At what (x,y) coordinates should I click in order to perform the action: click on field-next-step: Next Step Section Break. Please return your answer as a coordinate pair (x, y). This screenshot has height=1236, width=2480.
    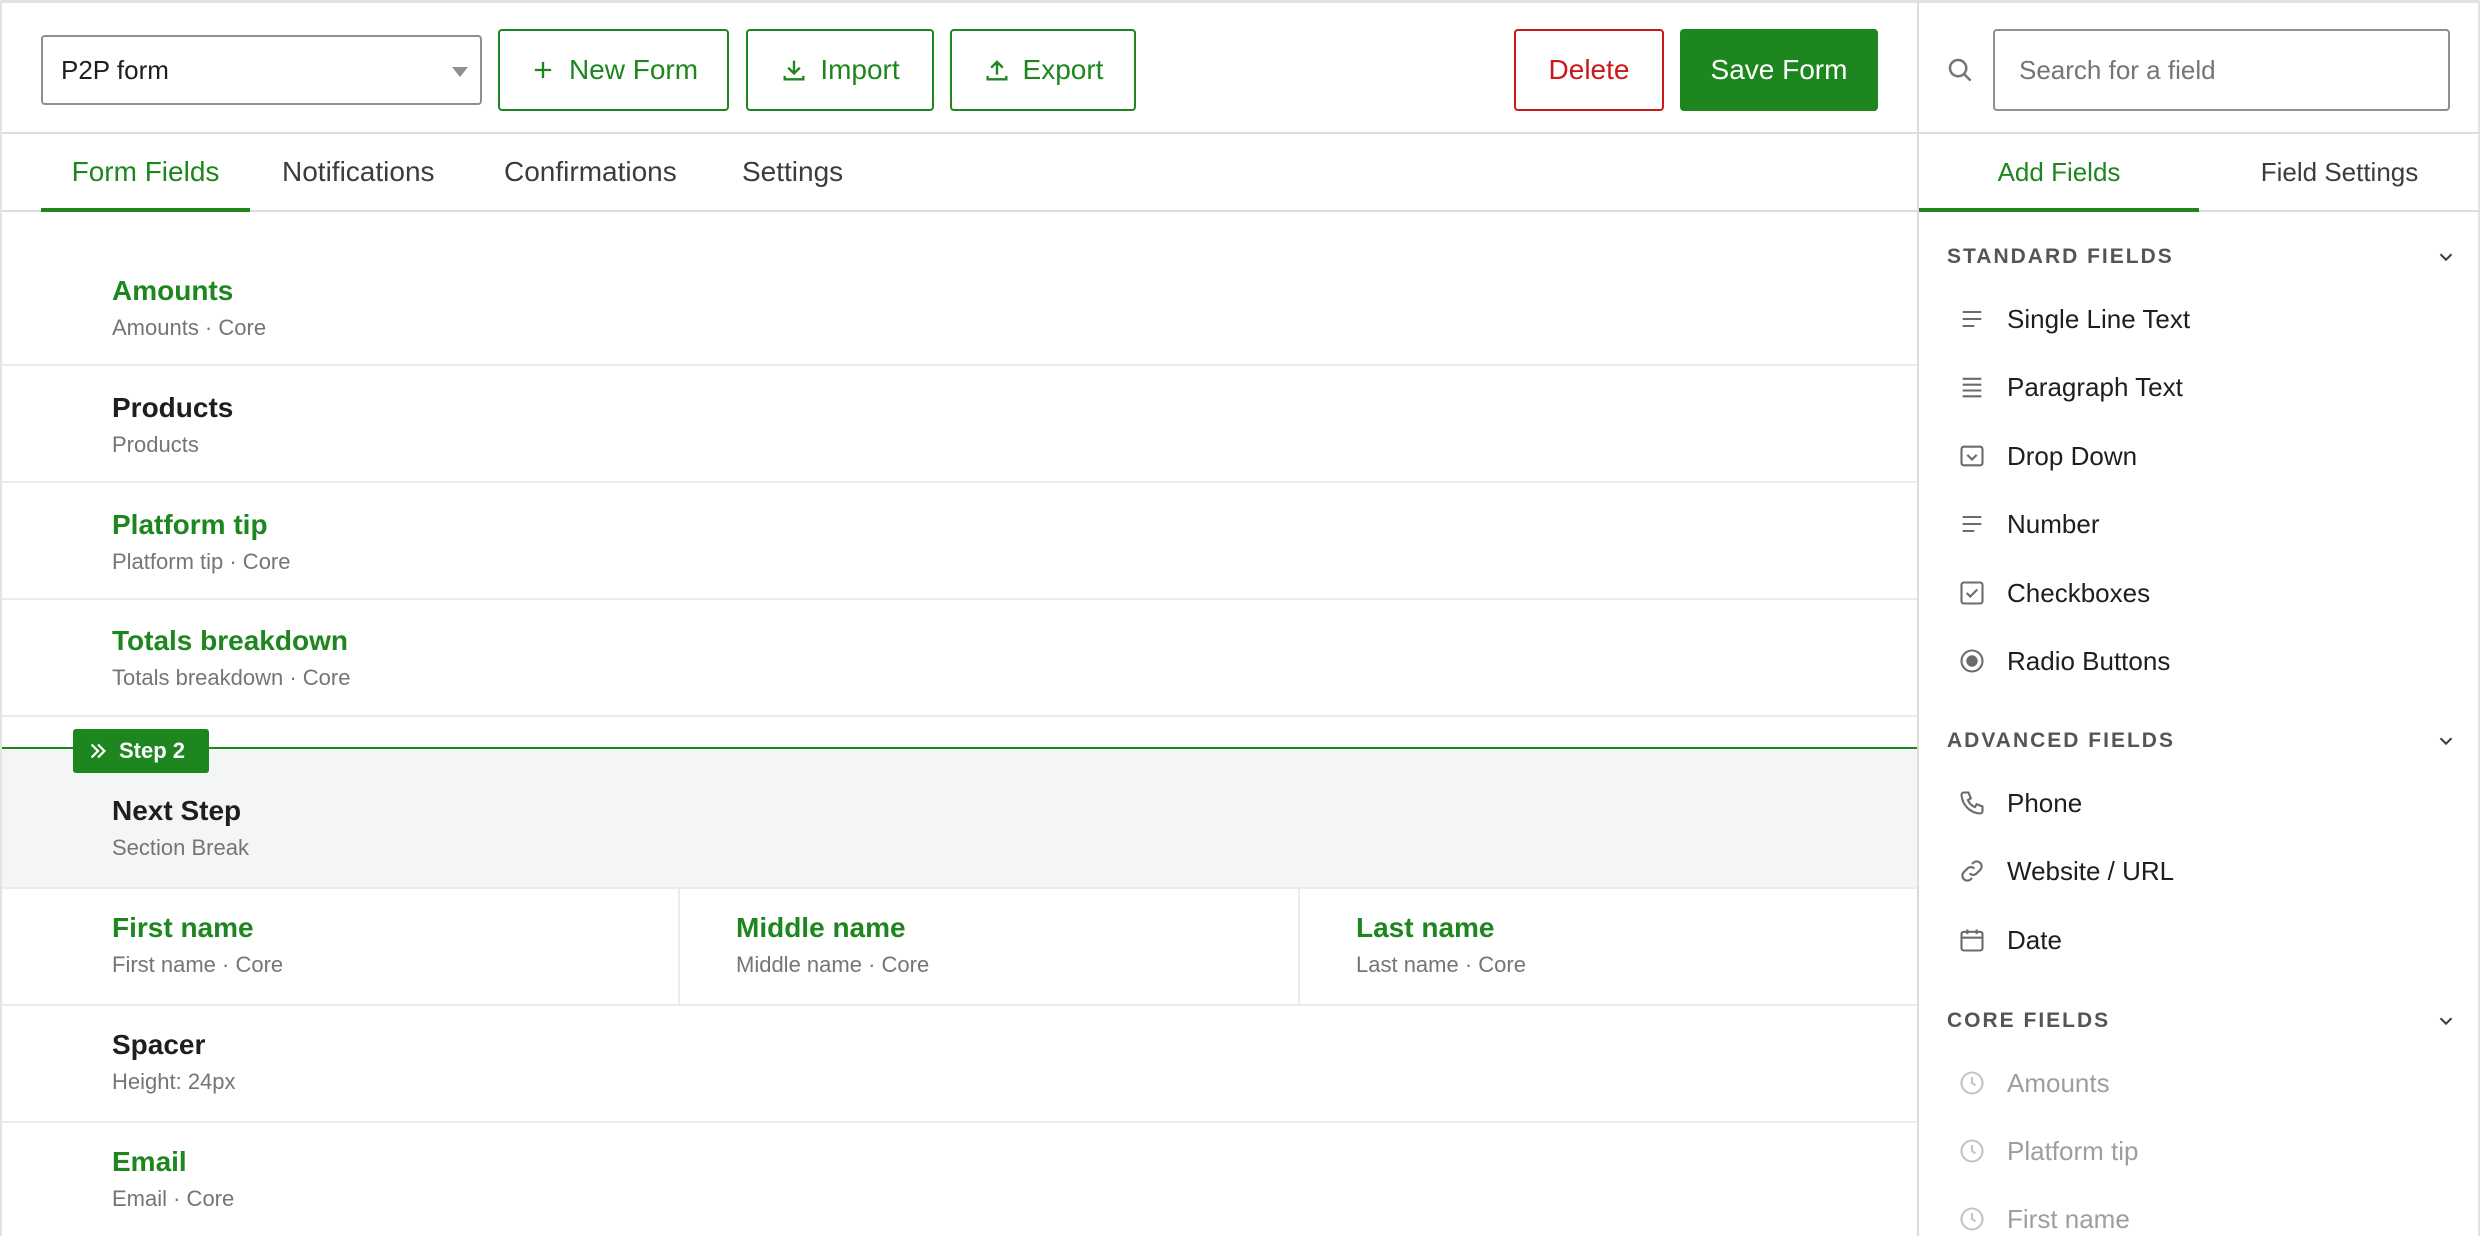
    Looking at the image, I should click on (960, 819).